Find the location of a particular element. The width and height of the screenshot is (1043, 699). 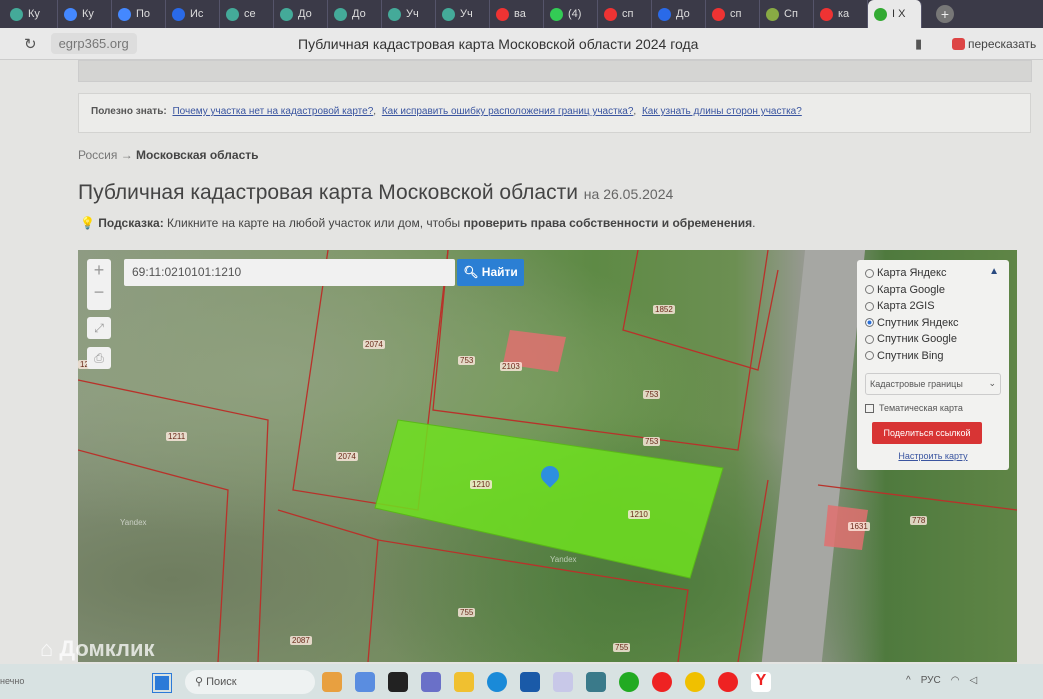

browser-tab: Ис is located at coordinates (193, 14).